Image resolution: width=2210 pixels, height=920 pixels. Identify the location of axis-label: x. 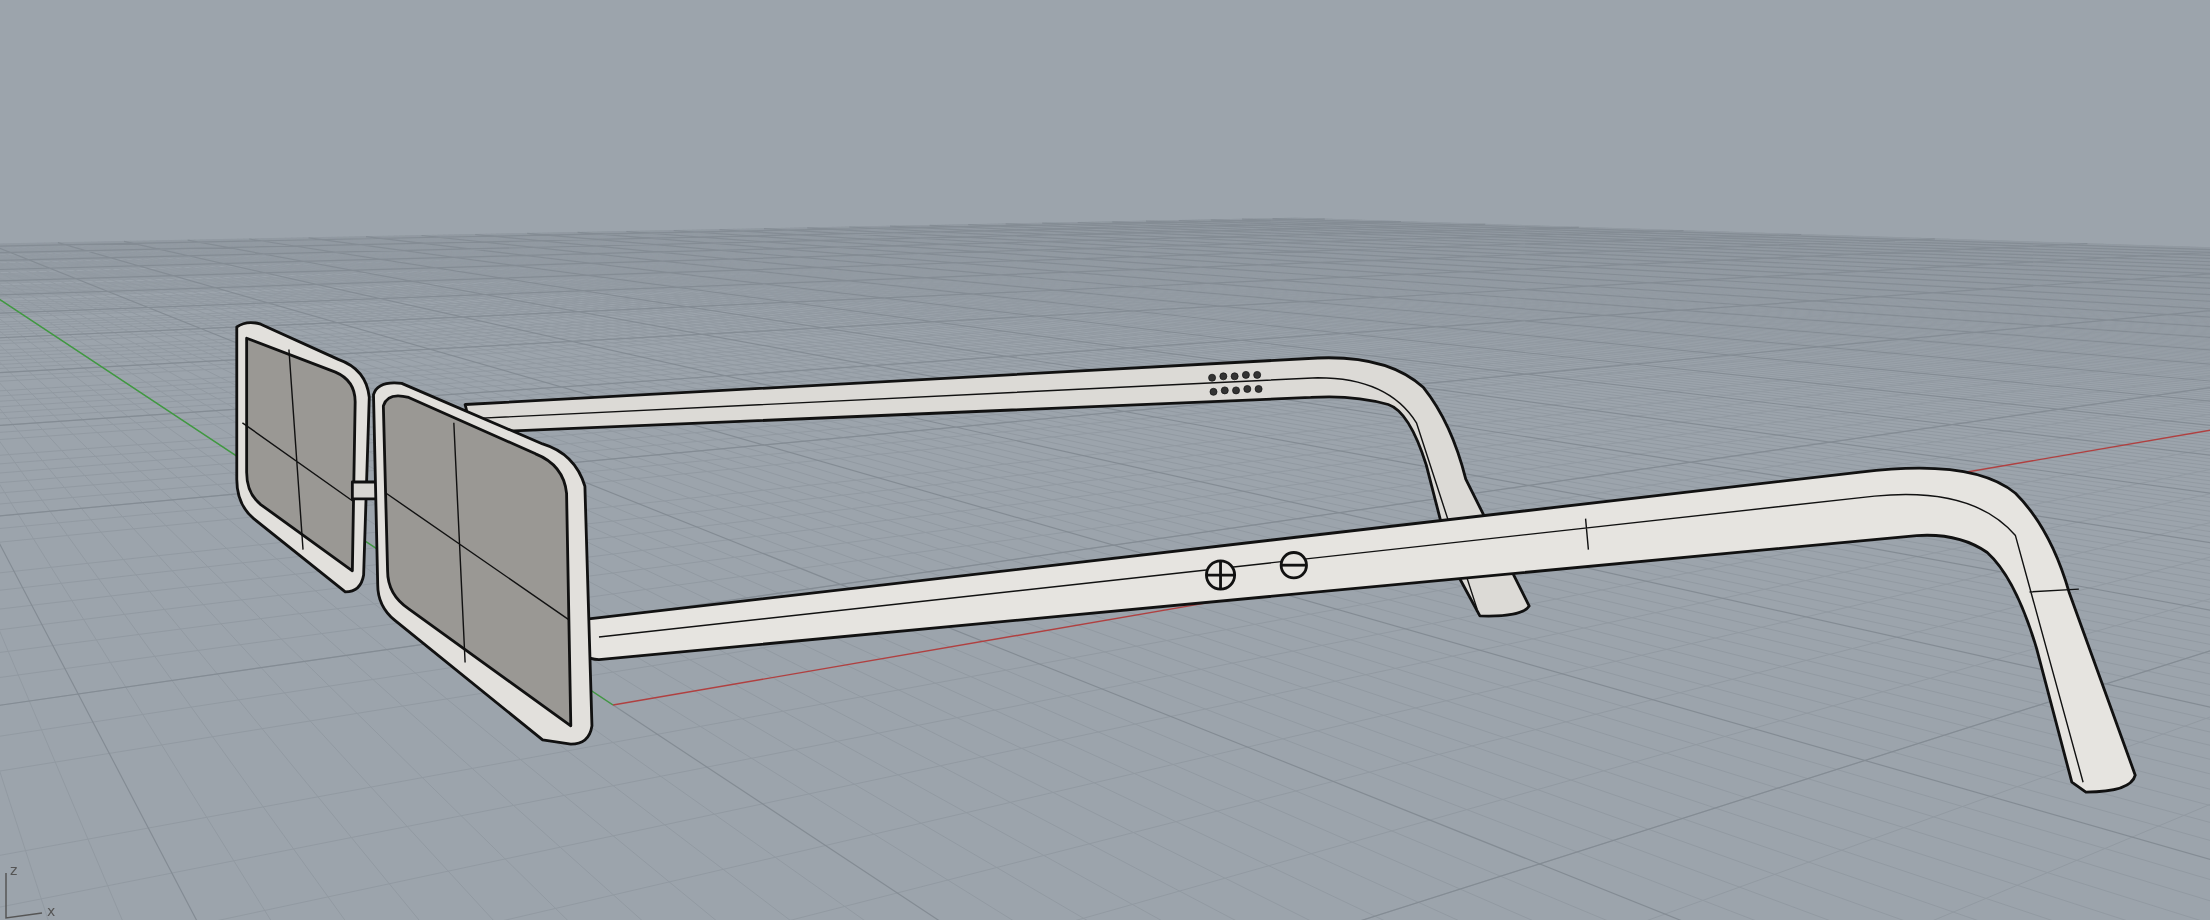
(51, 911).